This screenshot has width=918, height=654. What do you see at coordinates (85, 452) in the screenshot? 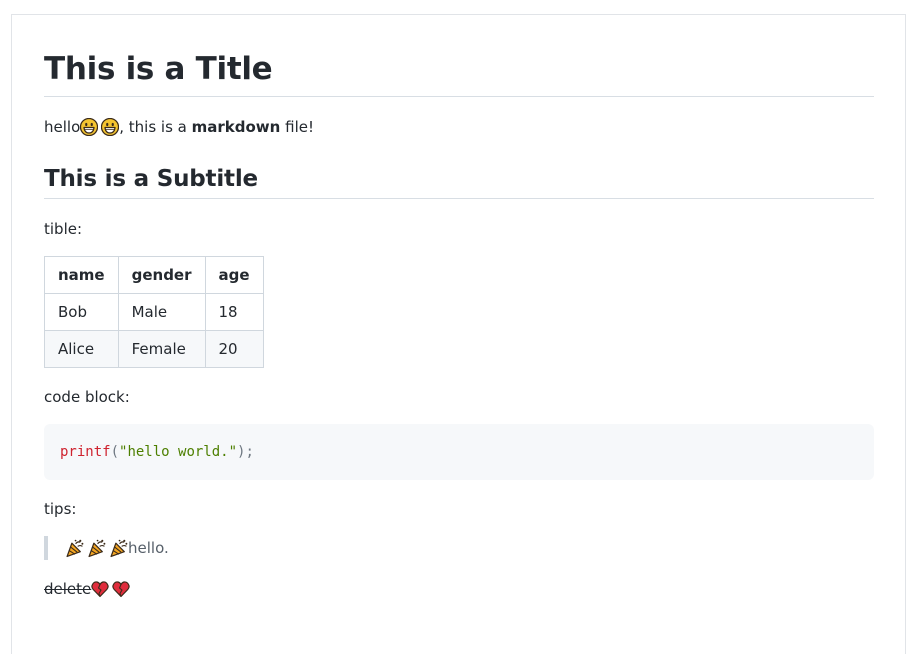
I see `code-function-token: printf` at bounding box center [85, 452].